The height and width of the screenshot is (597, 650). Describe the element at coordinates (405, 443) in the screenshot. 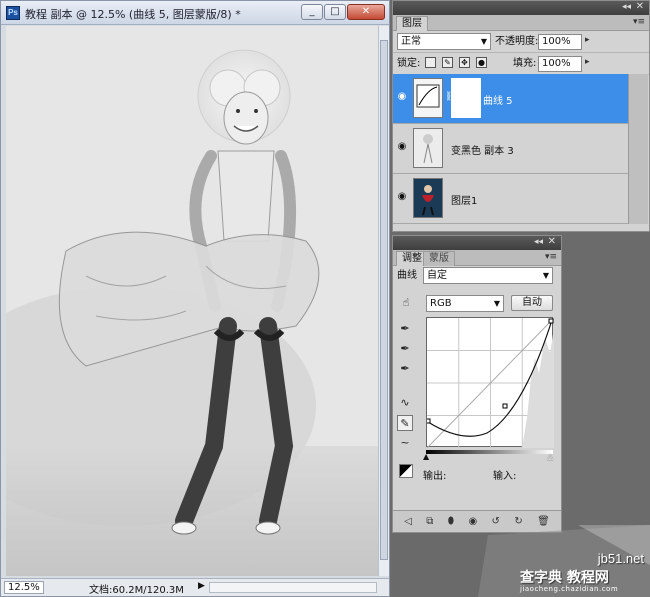

I see `smooth-curve-icon: ~` at that location.